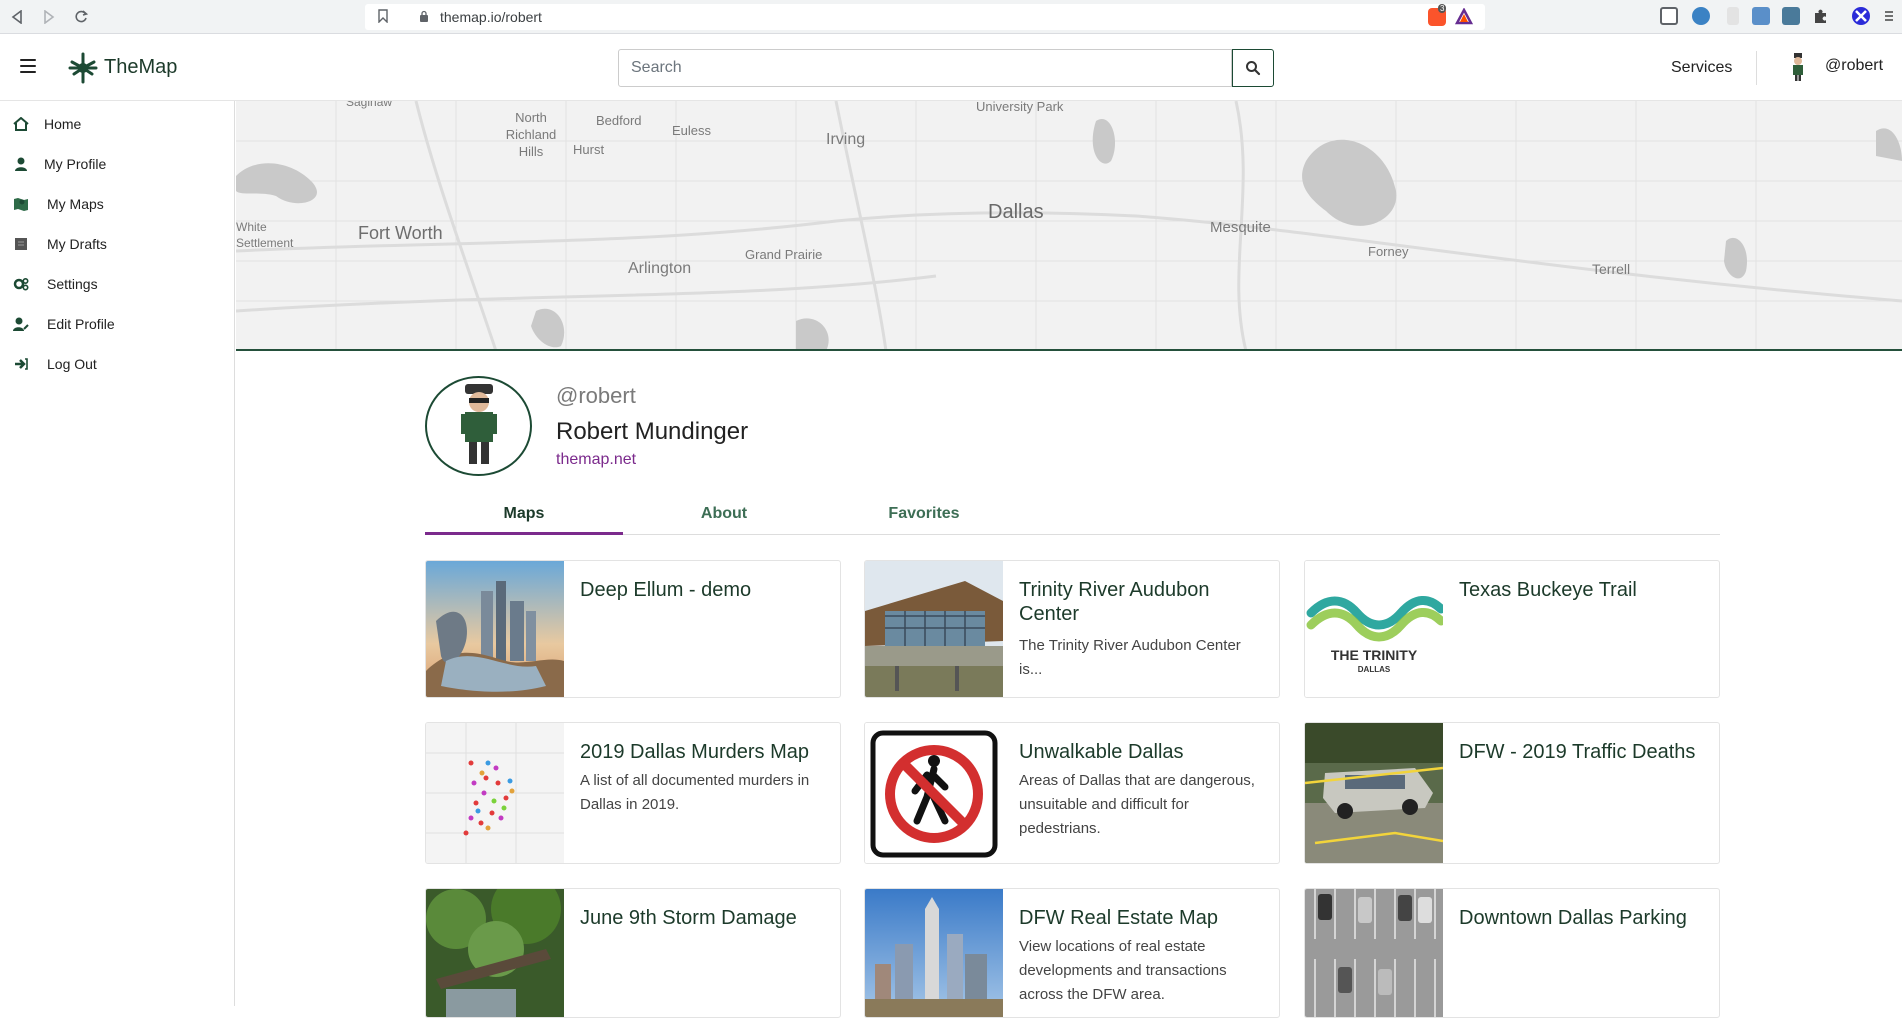  What do you see at coordinates (17, 17) in the screenshot?
I see `back-icon` at bounding box center [17, 17].